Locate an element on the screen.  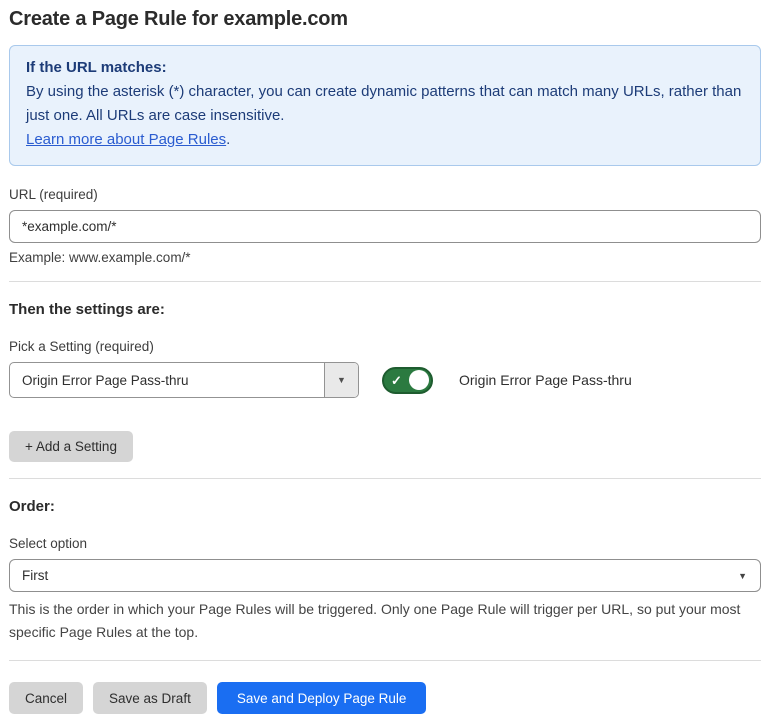
setting-toggle: ✓ is located at coordinates (407, 380).